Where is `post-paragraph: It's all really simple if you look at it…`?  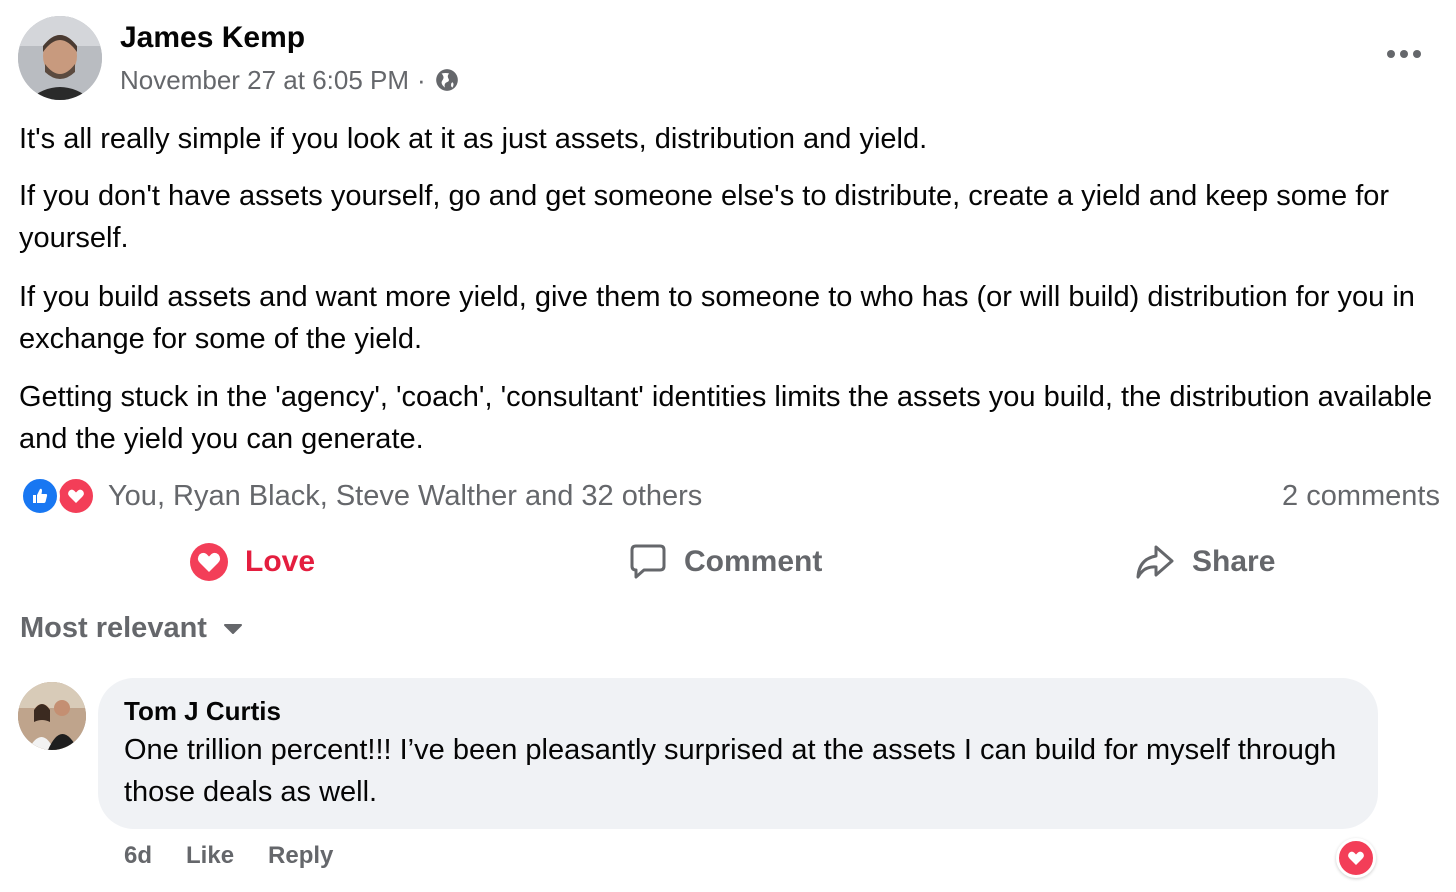 post-paragraph: It's all really simple if you look at it… is located at coordinates (473, 139).